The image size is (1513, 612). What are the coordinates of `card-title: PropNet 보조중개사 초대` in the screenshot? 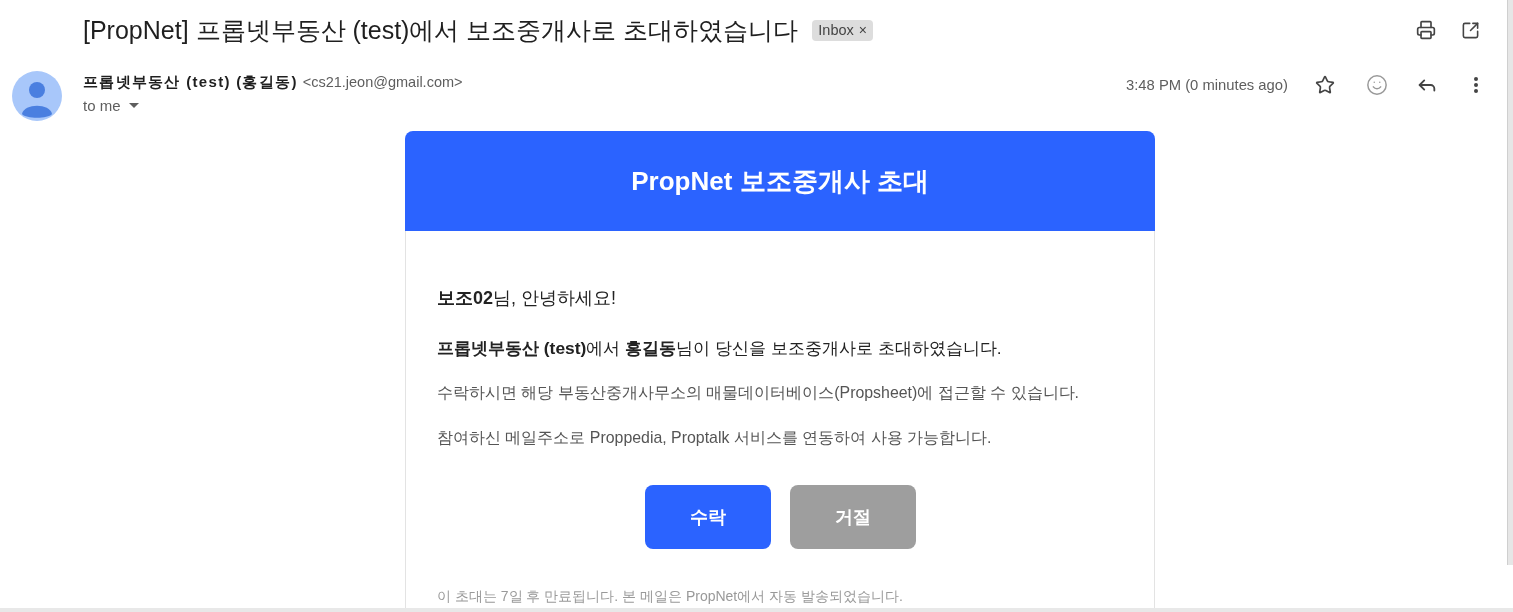 It's located at (780, 181).